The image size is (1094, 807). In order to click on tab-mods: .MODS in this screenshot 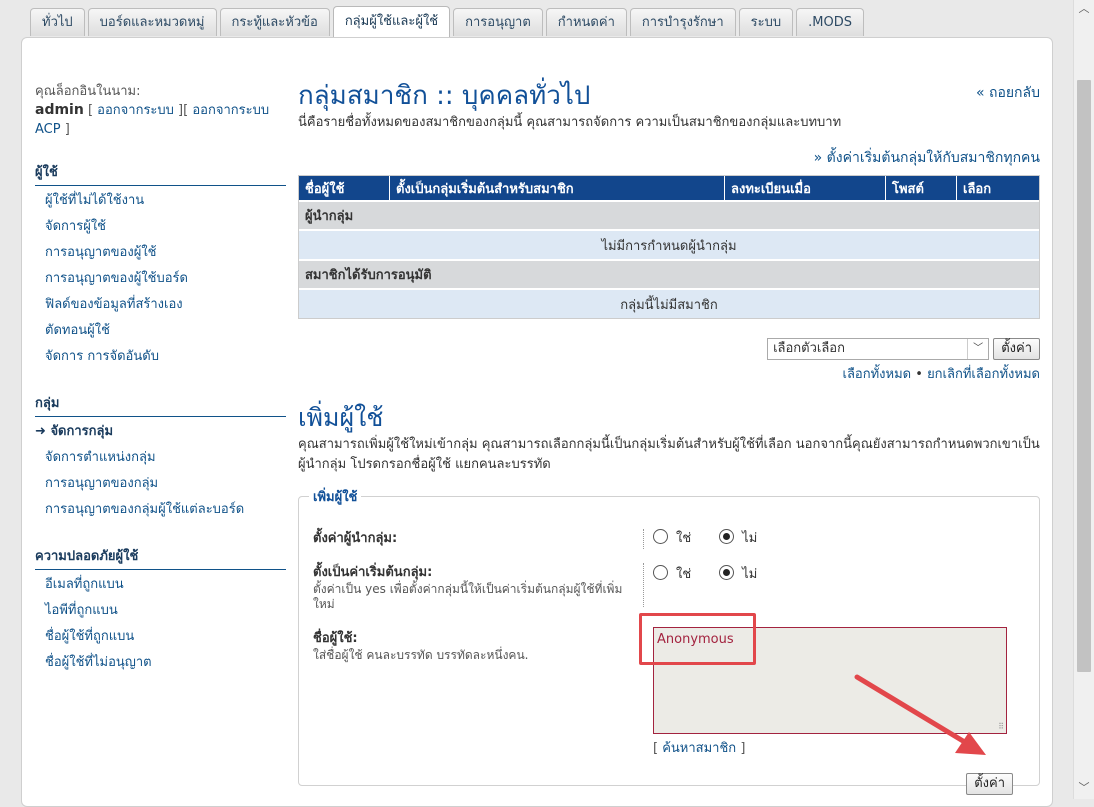, I will do `click(830, 22)`.